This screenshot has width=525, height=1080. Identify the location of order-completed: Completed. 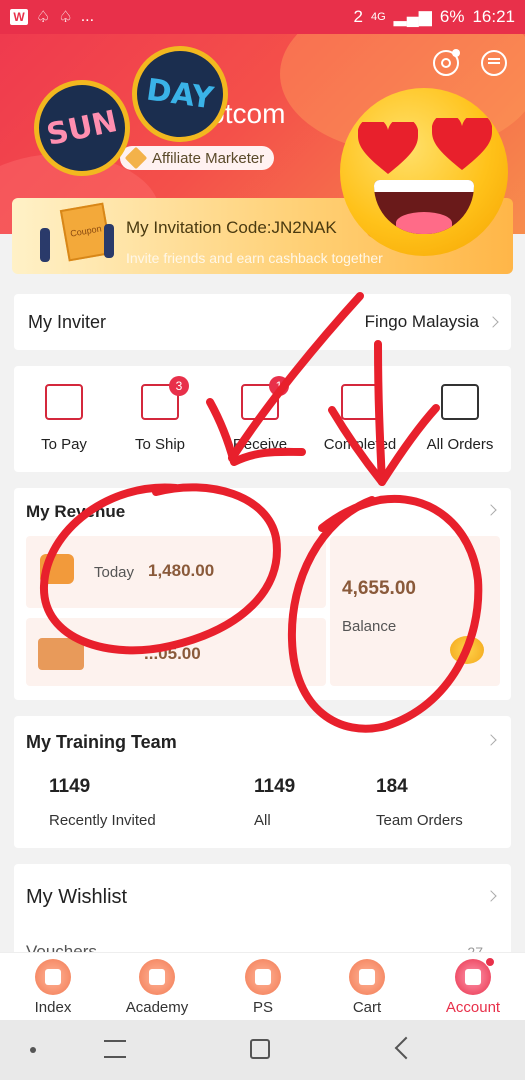
(360, 418).